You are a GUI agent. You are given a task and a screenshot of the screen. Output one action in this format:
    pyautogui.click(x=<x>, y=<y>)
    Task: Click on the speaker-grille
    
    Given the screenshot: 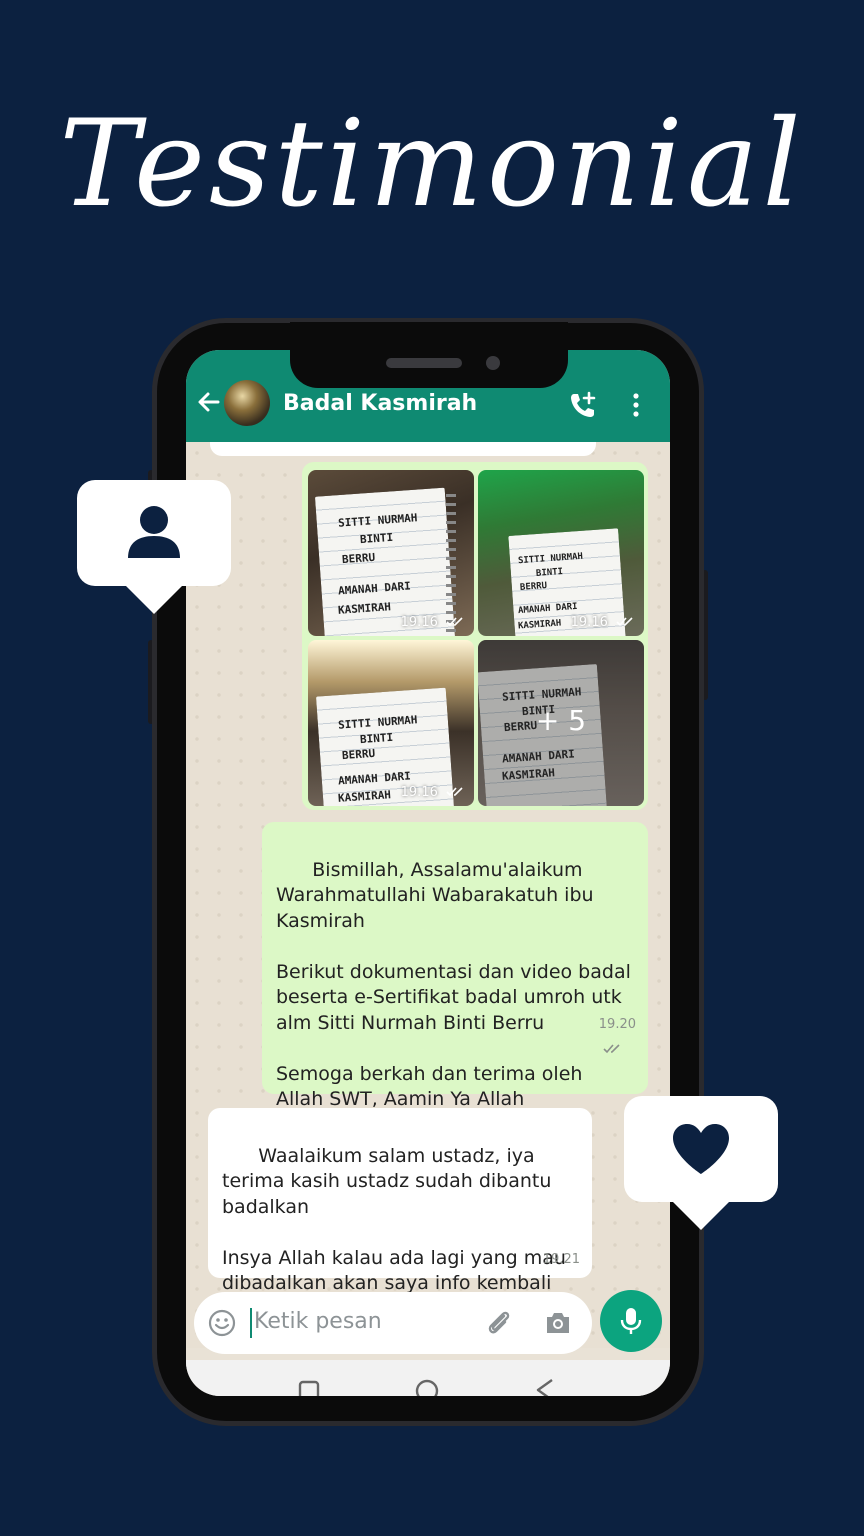 What is the action you would take?
    pyautogui.click(x=424, y=363)
    